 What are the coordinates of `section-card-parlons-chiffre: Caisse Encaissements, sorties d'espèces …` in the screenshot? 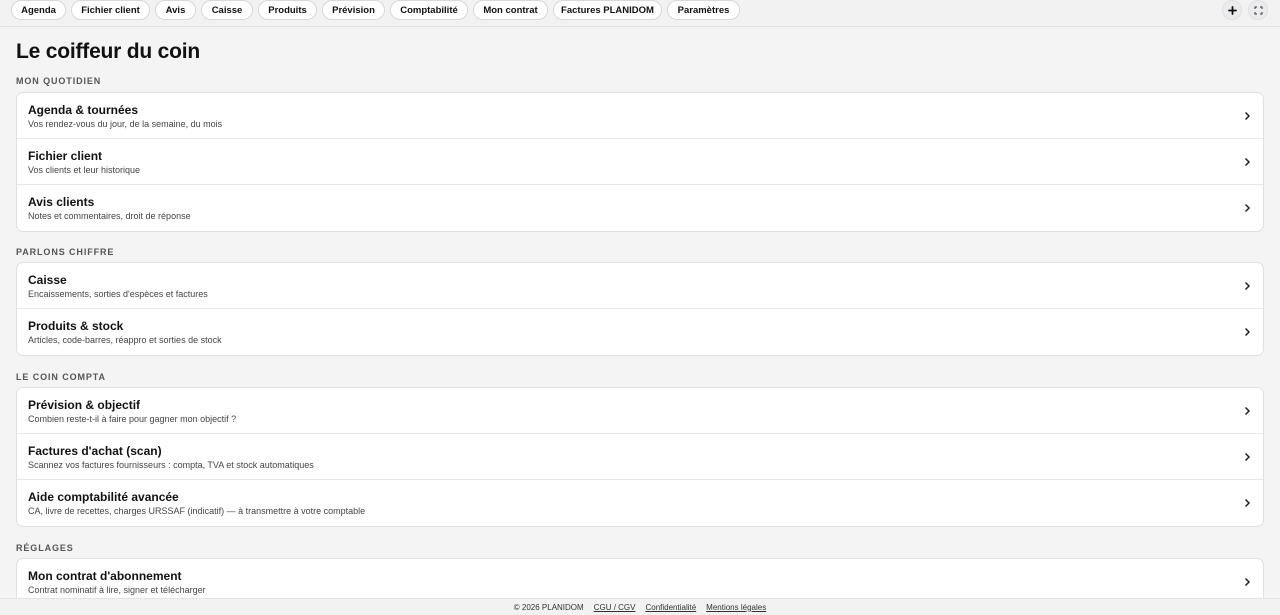 It's located at (640, 309).